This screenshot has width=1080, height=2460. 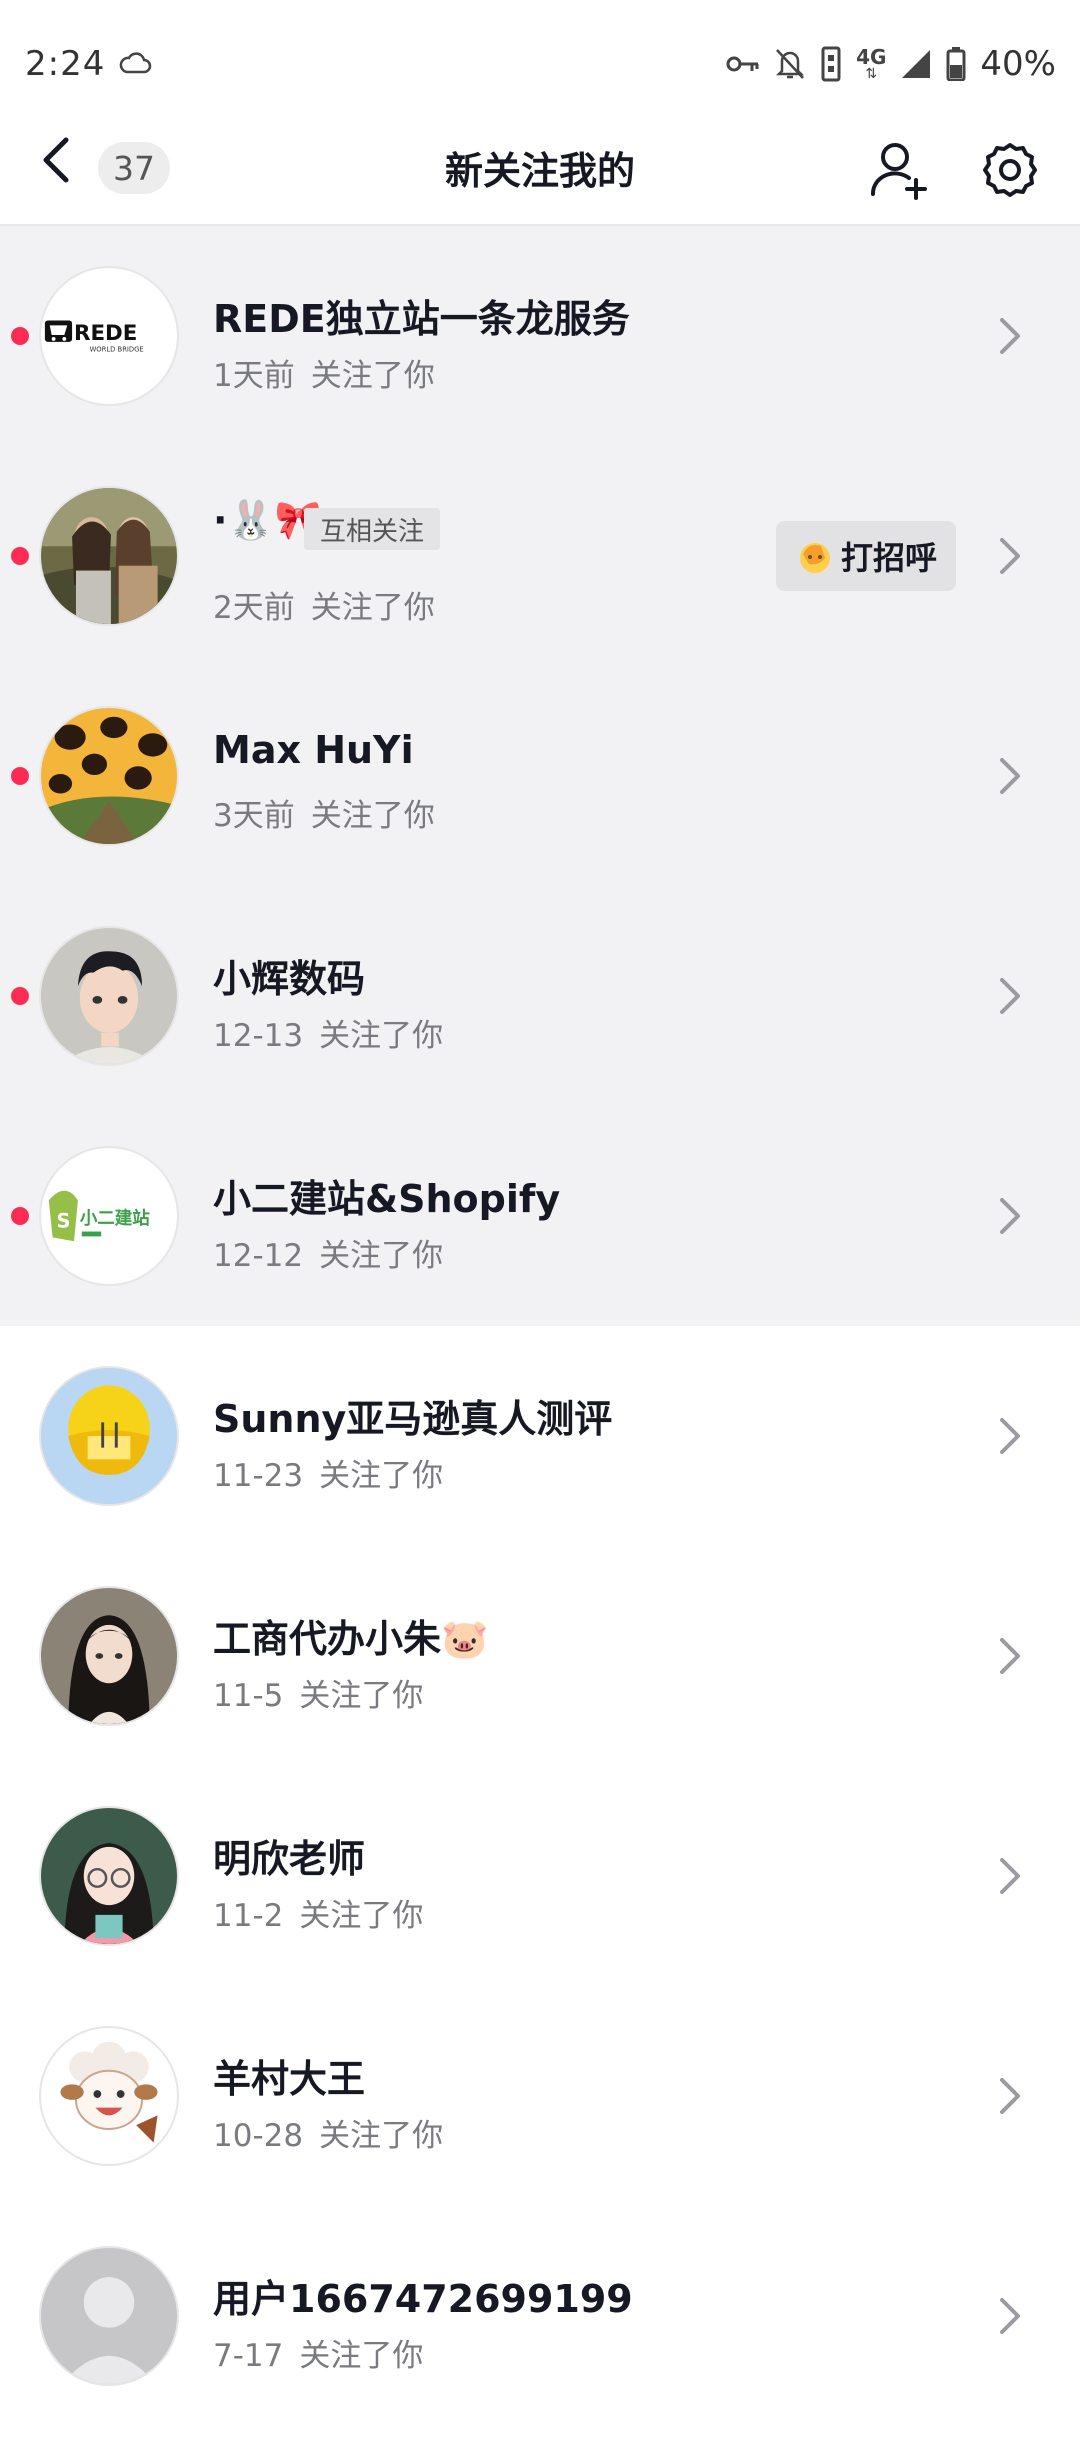 I want to click on follower-meta: 2天前 关注了你, so click(x=324, y=604).